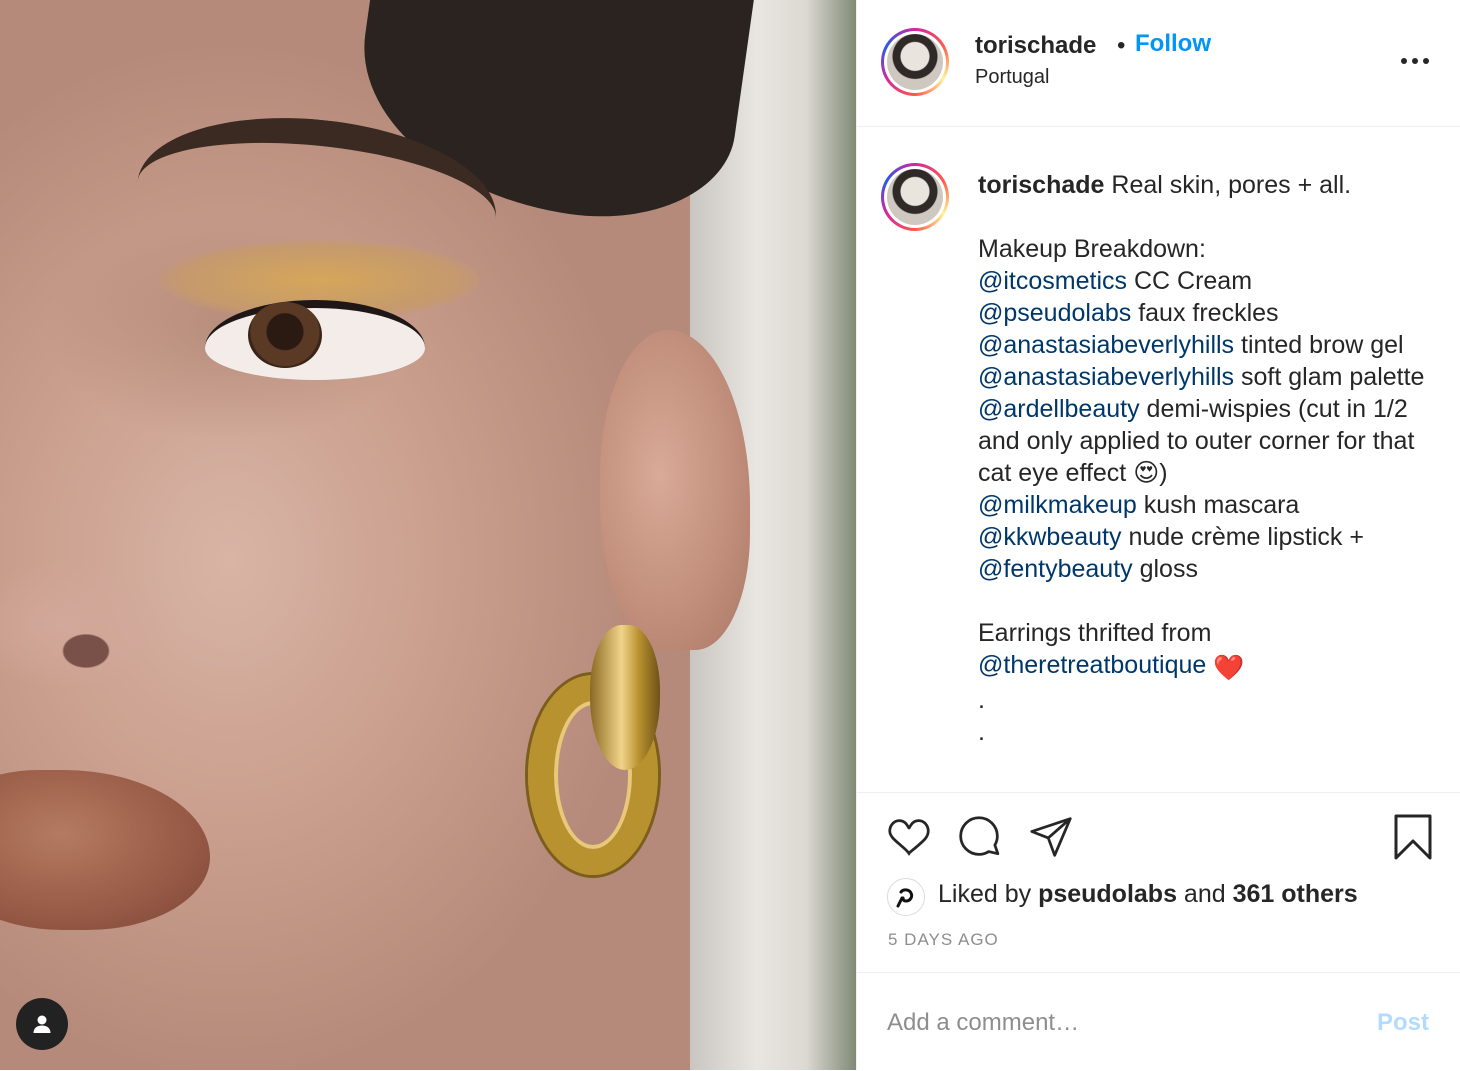  I want to click on and-label: and, so click(1204, 894).